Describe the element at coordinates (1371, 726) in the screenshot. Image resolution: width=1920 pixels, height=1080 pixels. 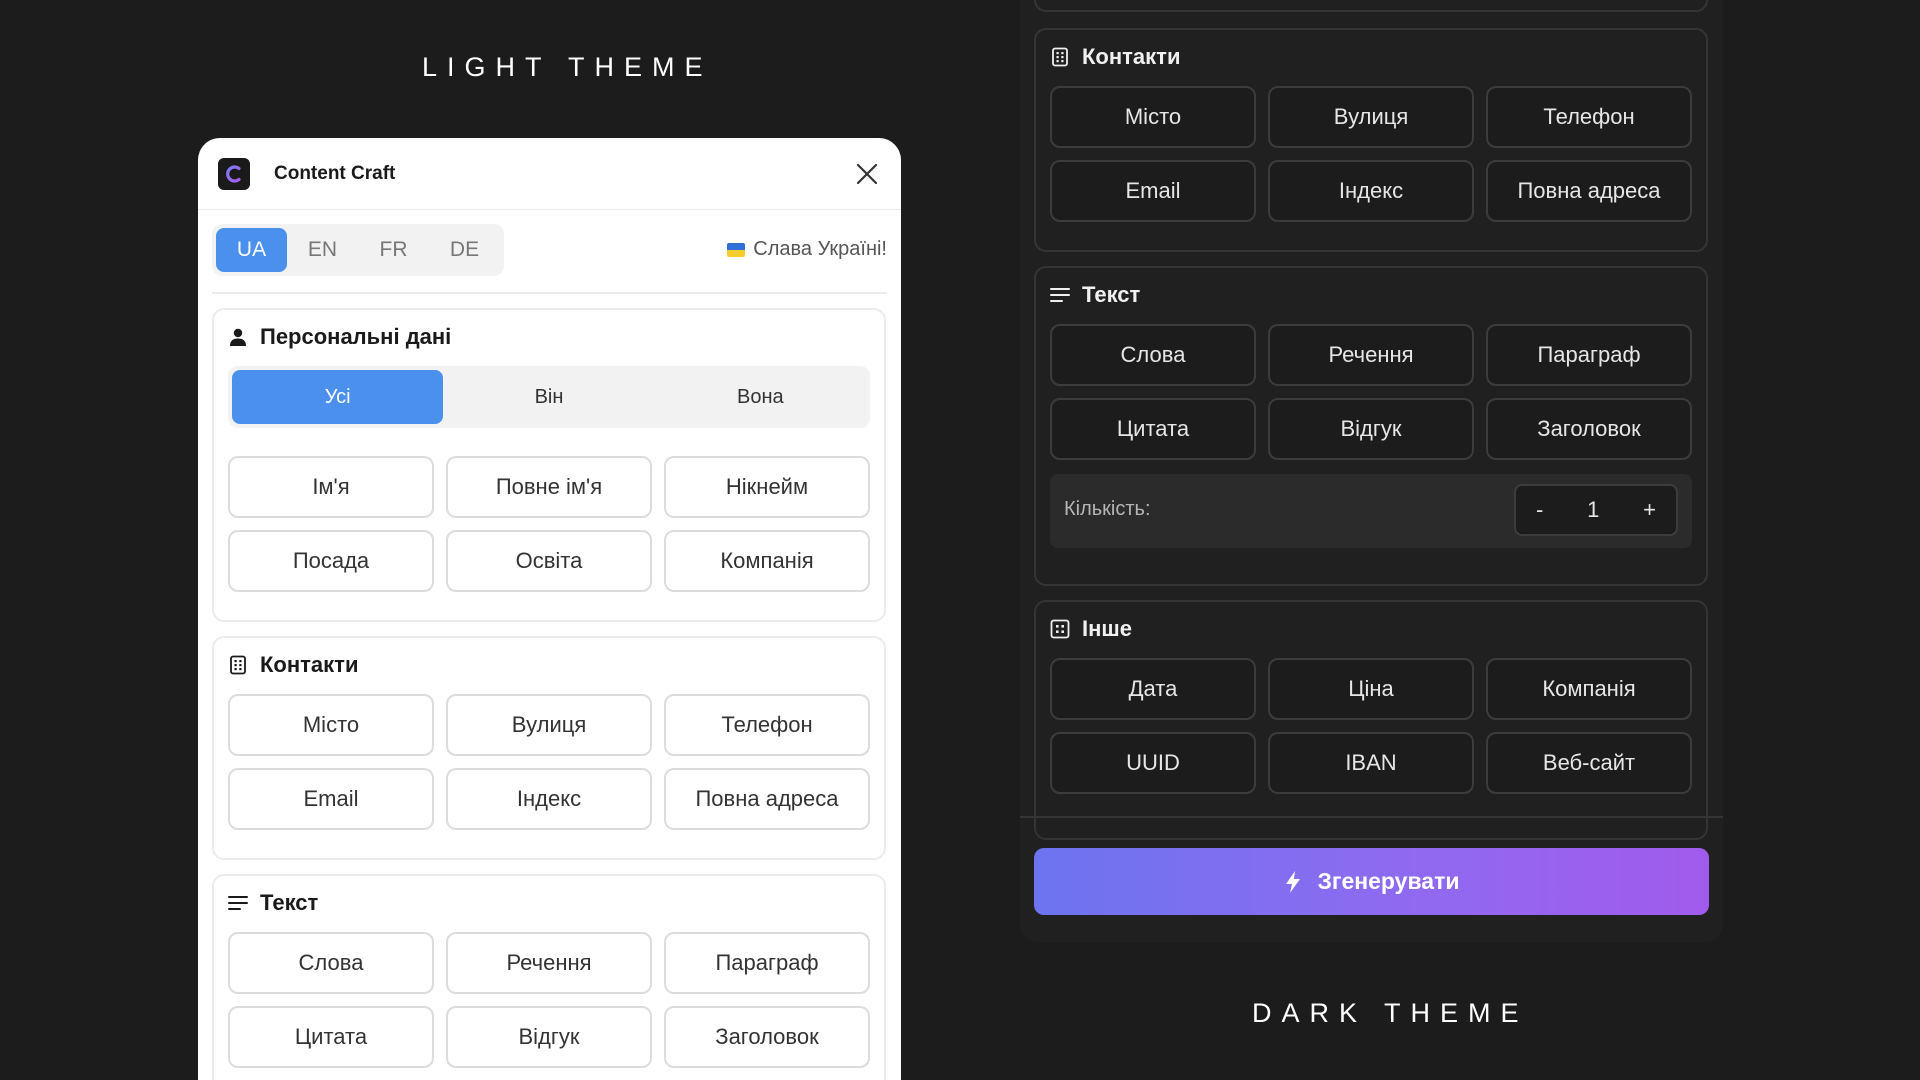
I see `other-grid-dark: Дата Ціна Компанія UUID IBAN Веб-сайт` at that location.